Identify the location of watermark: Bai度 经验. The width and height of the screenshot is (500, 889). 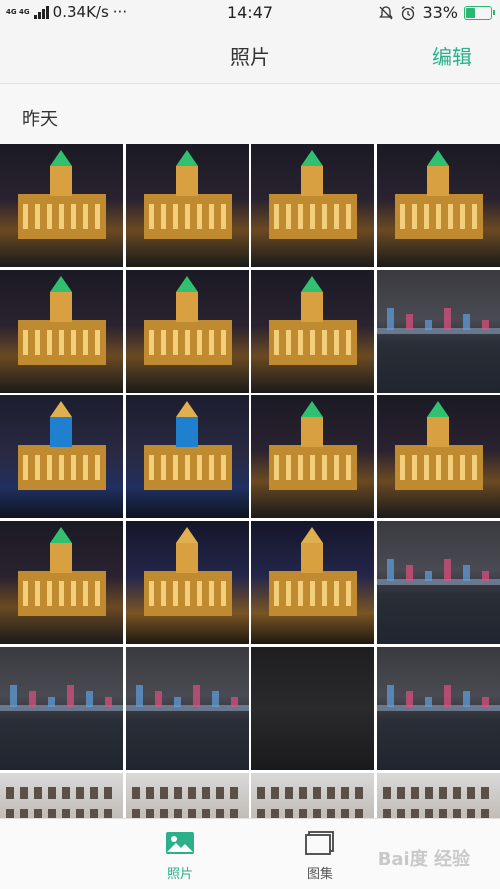
(423, 859).